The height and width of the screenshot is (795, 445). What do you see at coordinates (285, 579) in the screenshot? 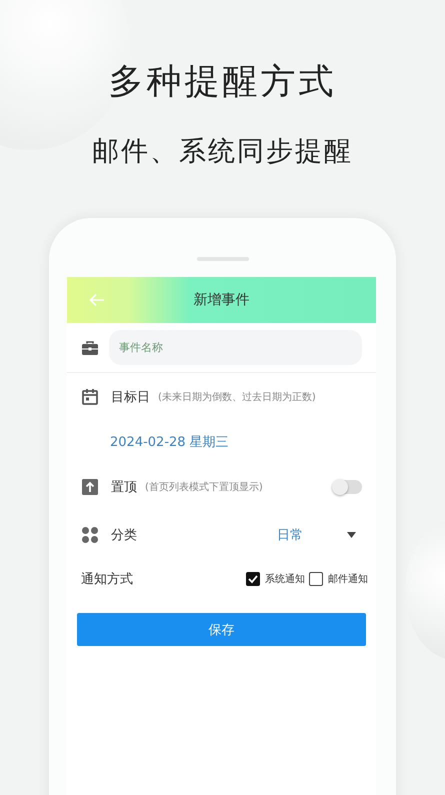
I see `checkbox-label: 系统通知` at bounding box center [285, 579].